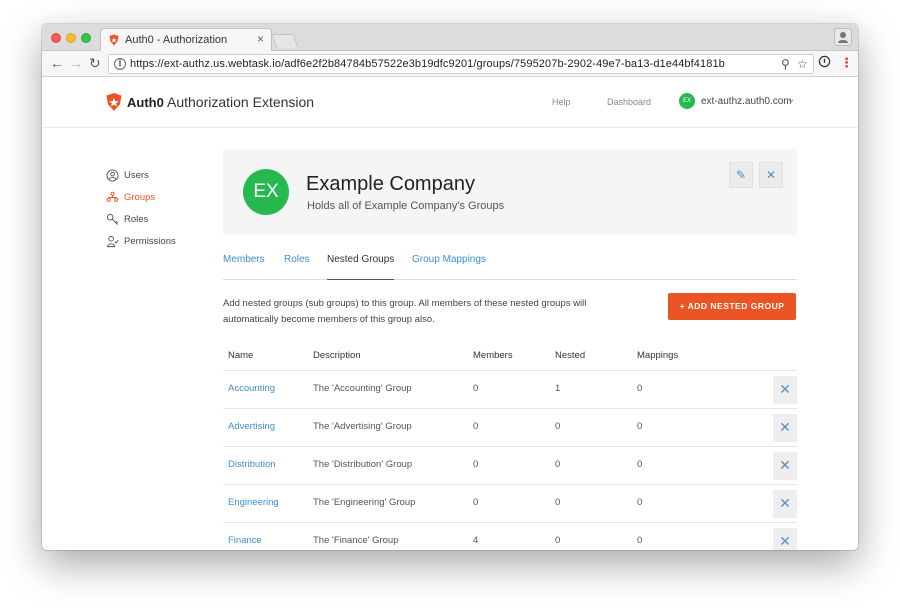 Image resolution: width=900 pixels, height=610 pixels. Describe the element at coordinates (476, 540) in the screenshot. I see `members-count: 4` at that location.